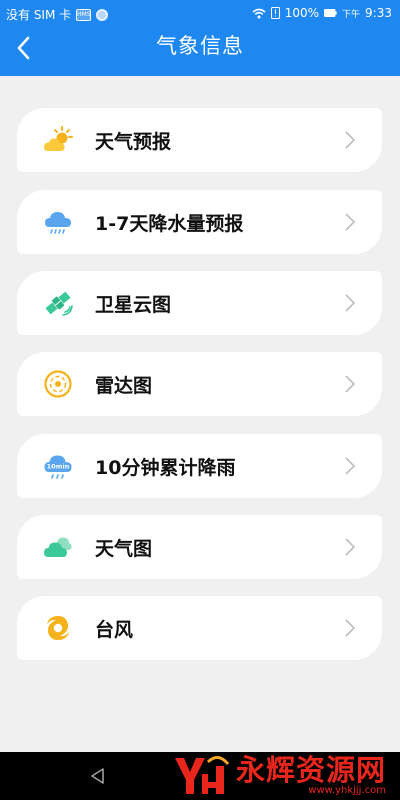  I want to click on menu-item-radar: 雷达图, so click(199, 384).